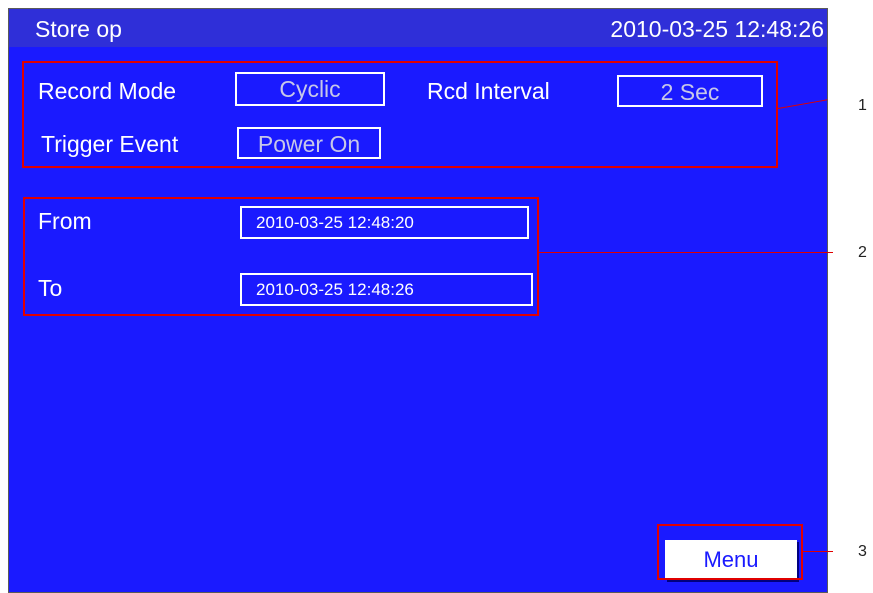  I want to click on title-bar: Store op 2010-03-25 12:48:26, so click(418, 28).